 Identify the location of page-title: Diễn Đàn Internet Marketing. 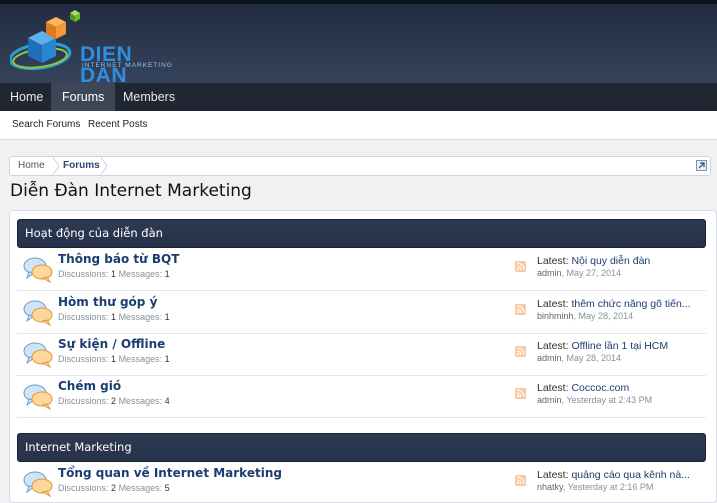
(131, 191).